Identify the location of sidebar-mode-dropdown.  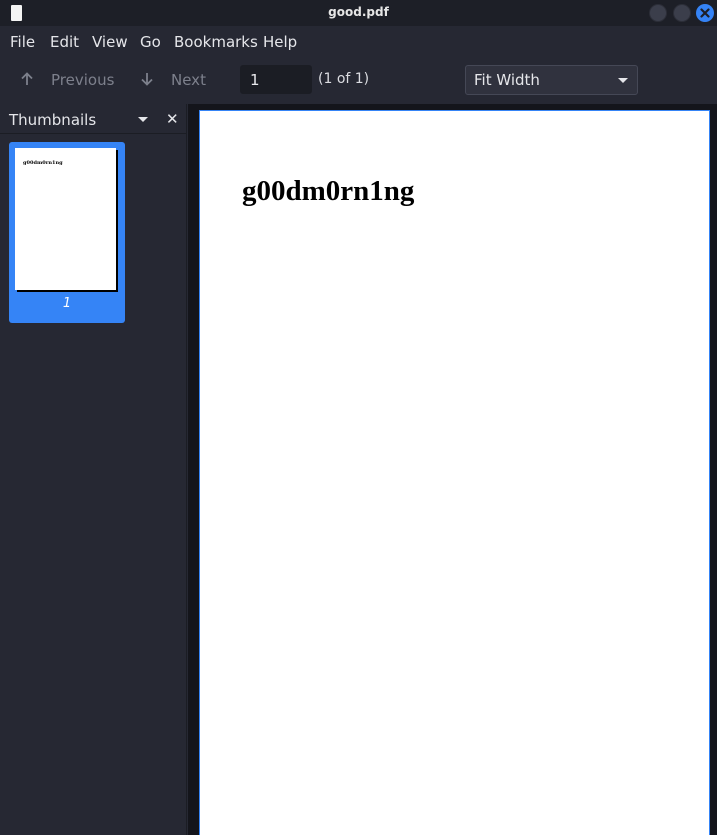
(143, 119).